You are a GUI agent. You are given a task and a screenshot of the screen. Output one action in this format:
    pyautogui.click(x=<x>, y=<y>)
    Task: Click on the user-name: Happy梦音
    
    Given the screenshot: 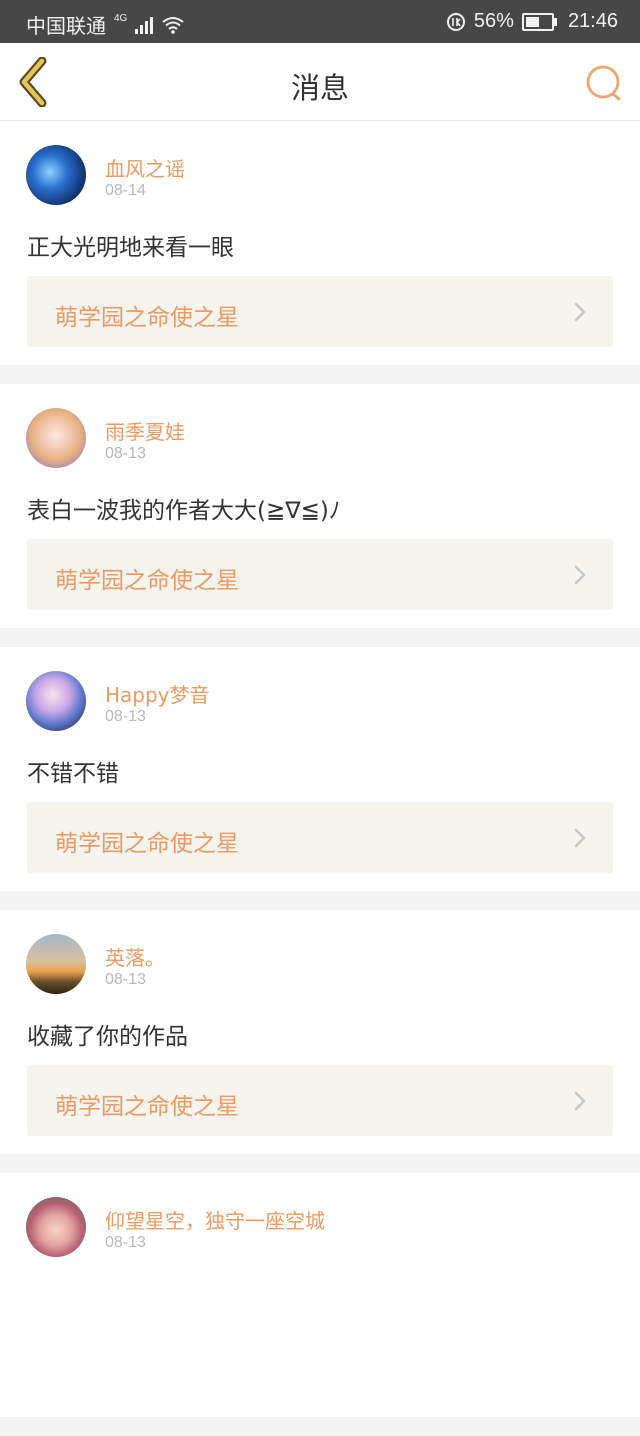 What is the action you would take?
    pyautogui.click(x=157, y=693)
    